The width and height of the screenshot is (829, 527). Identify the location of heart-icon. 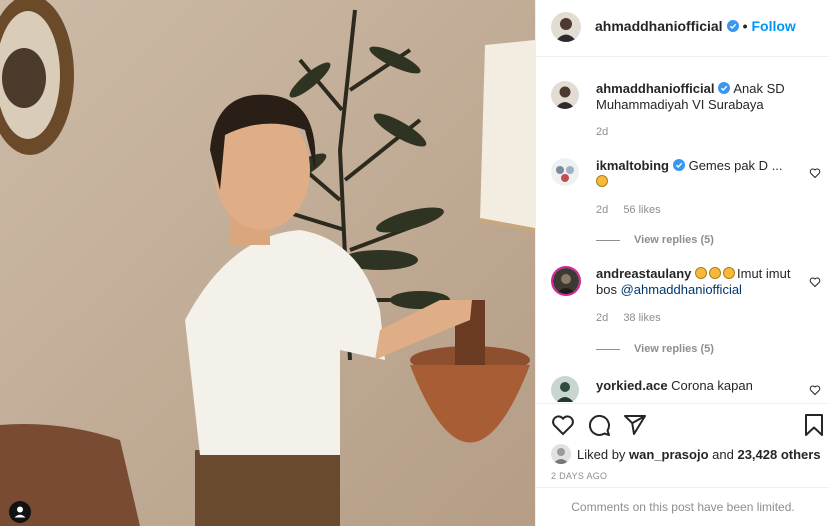
(563, 425).